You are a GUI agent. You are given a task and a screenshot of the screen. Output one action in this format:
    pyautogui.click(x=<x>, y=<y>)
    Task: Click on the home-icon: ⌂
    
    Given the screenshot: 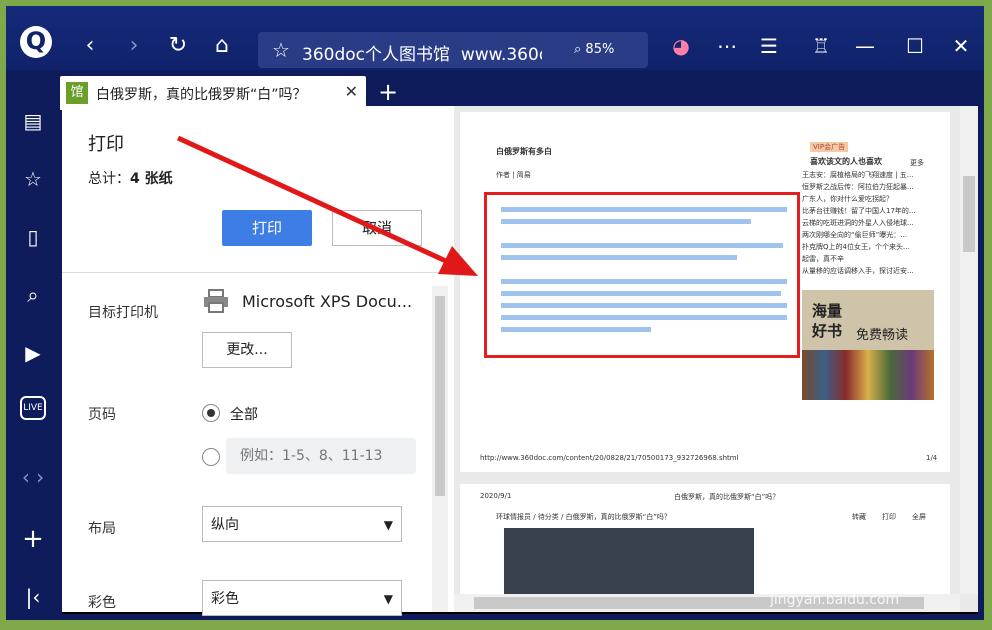 What is the action you would take?
    pyautogui.click(x=222, y=46)
    